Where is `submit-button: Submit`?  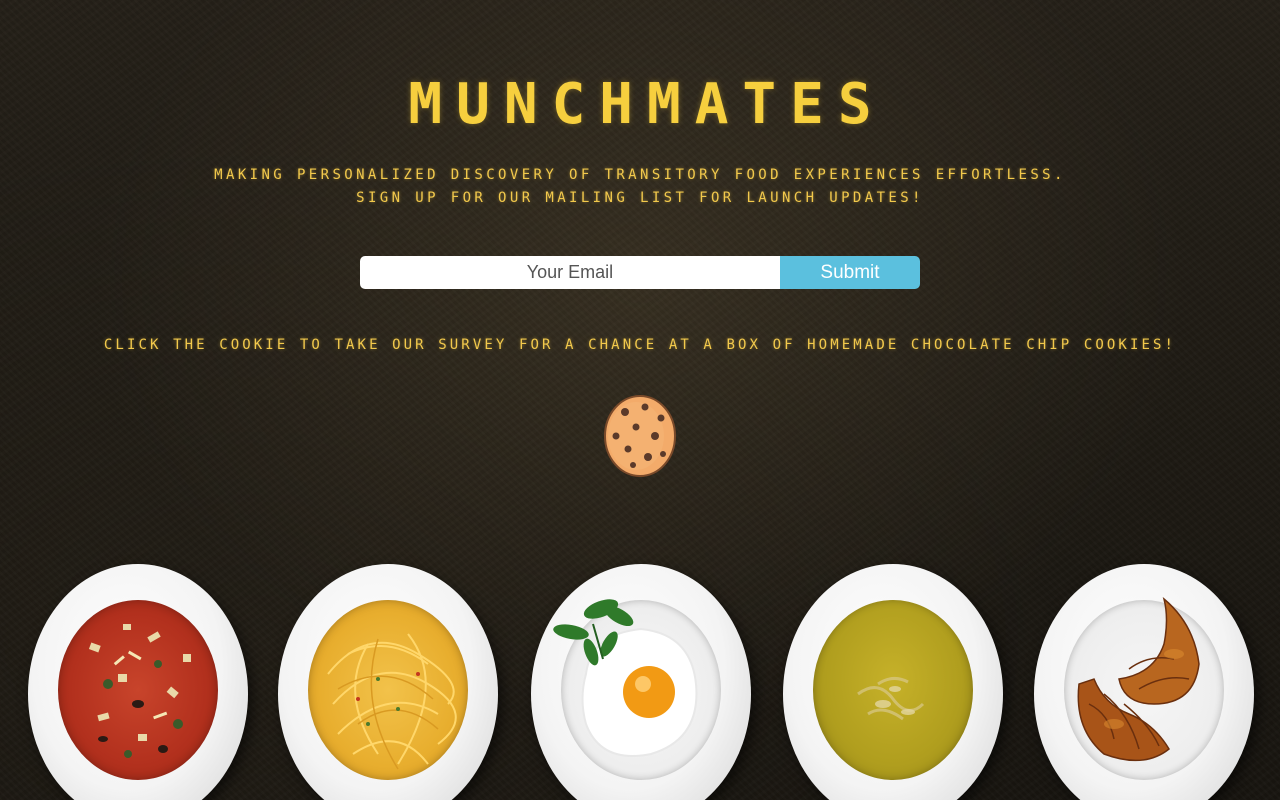 submit-button: Submit is located at coordinates (850, 272).